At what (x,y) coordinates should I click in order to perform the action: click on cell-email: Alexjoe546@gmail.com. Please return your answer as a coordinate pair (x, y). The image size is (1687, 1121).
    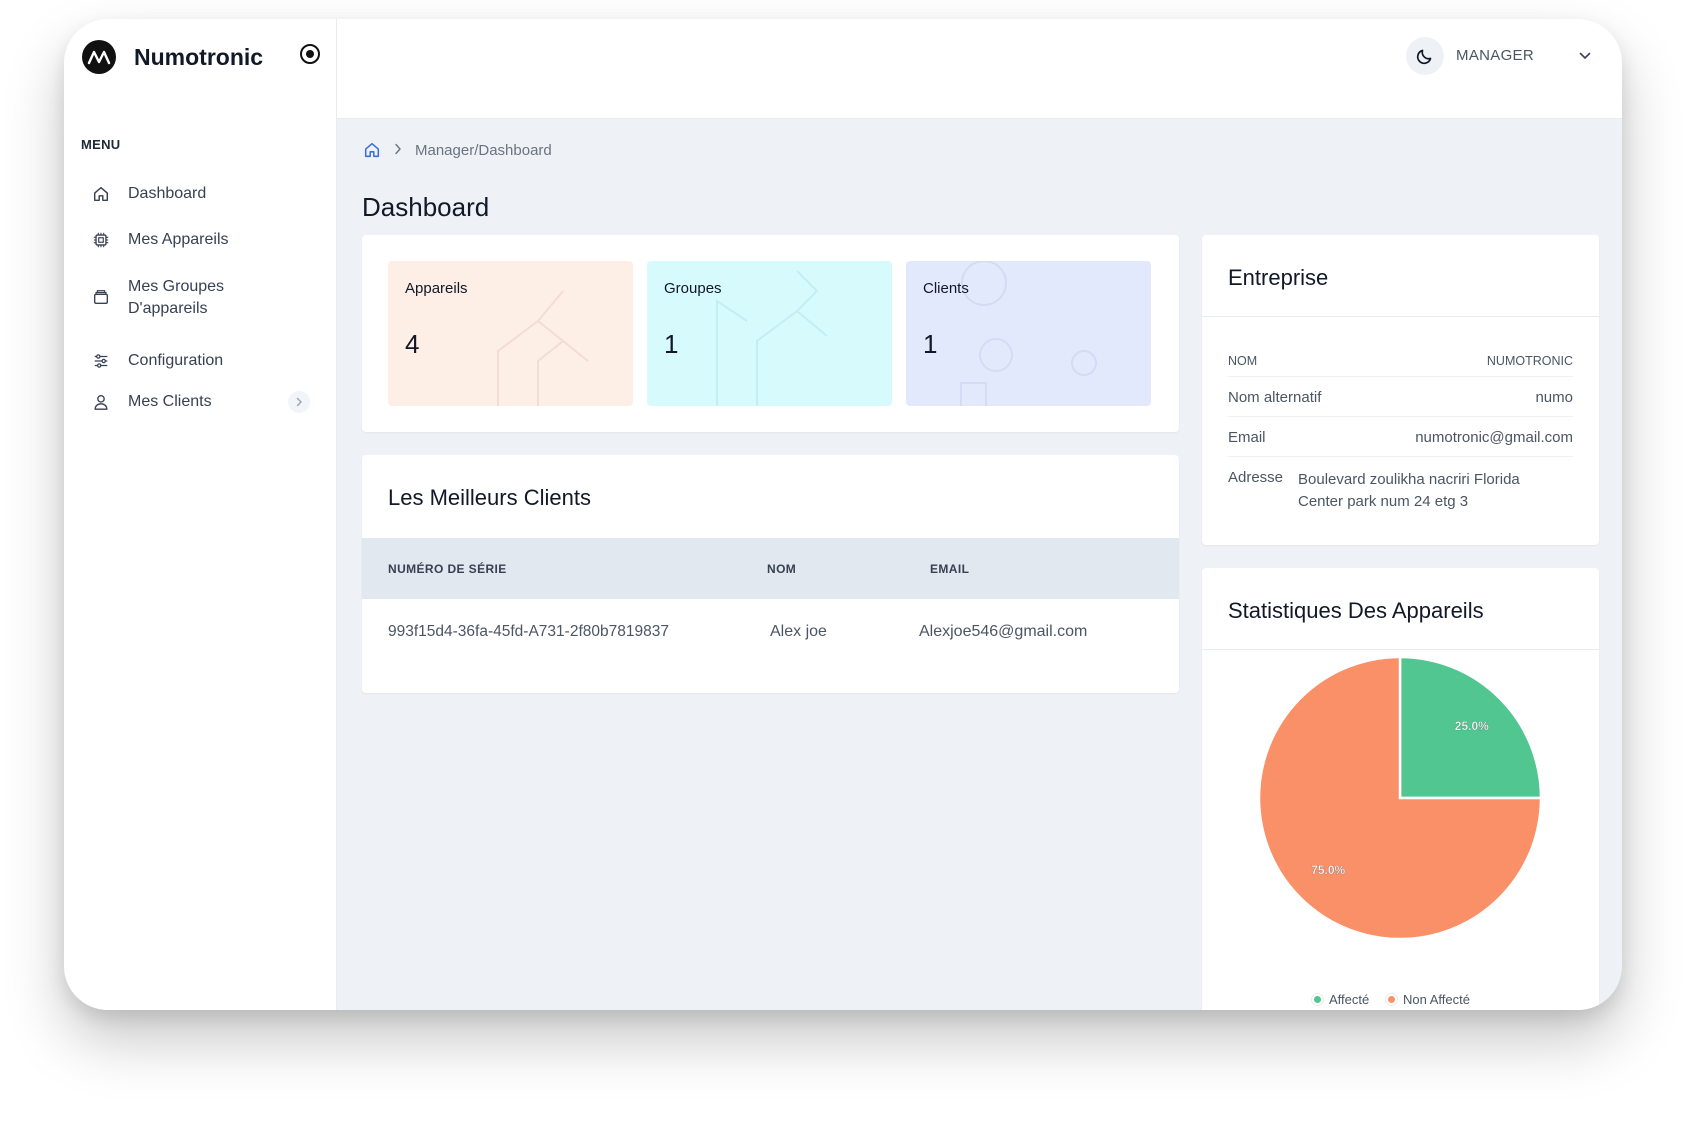
    Looking at the image, I should click on (1003, 631).